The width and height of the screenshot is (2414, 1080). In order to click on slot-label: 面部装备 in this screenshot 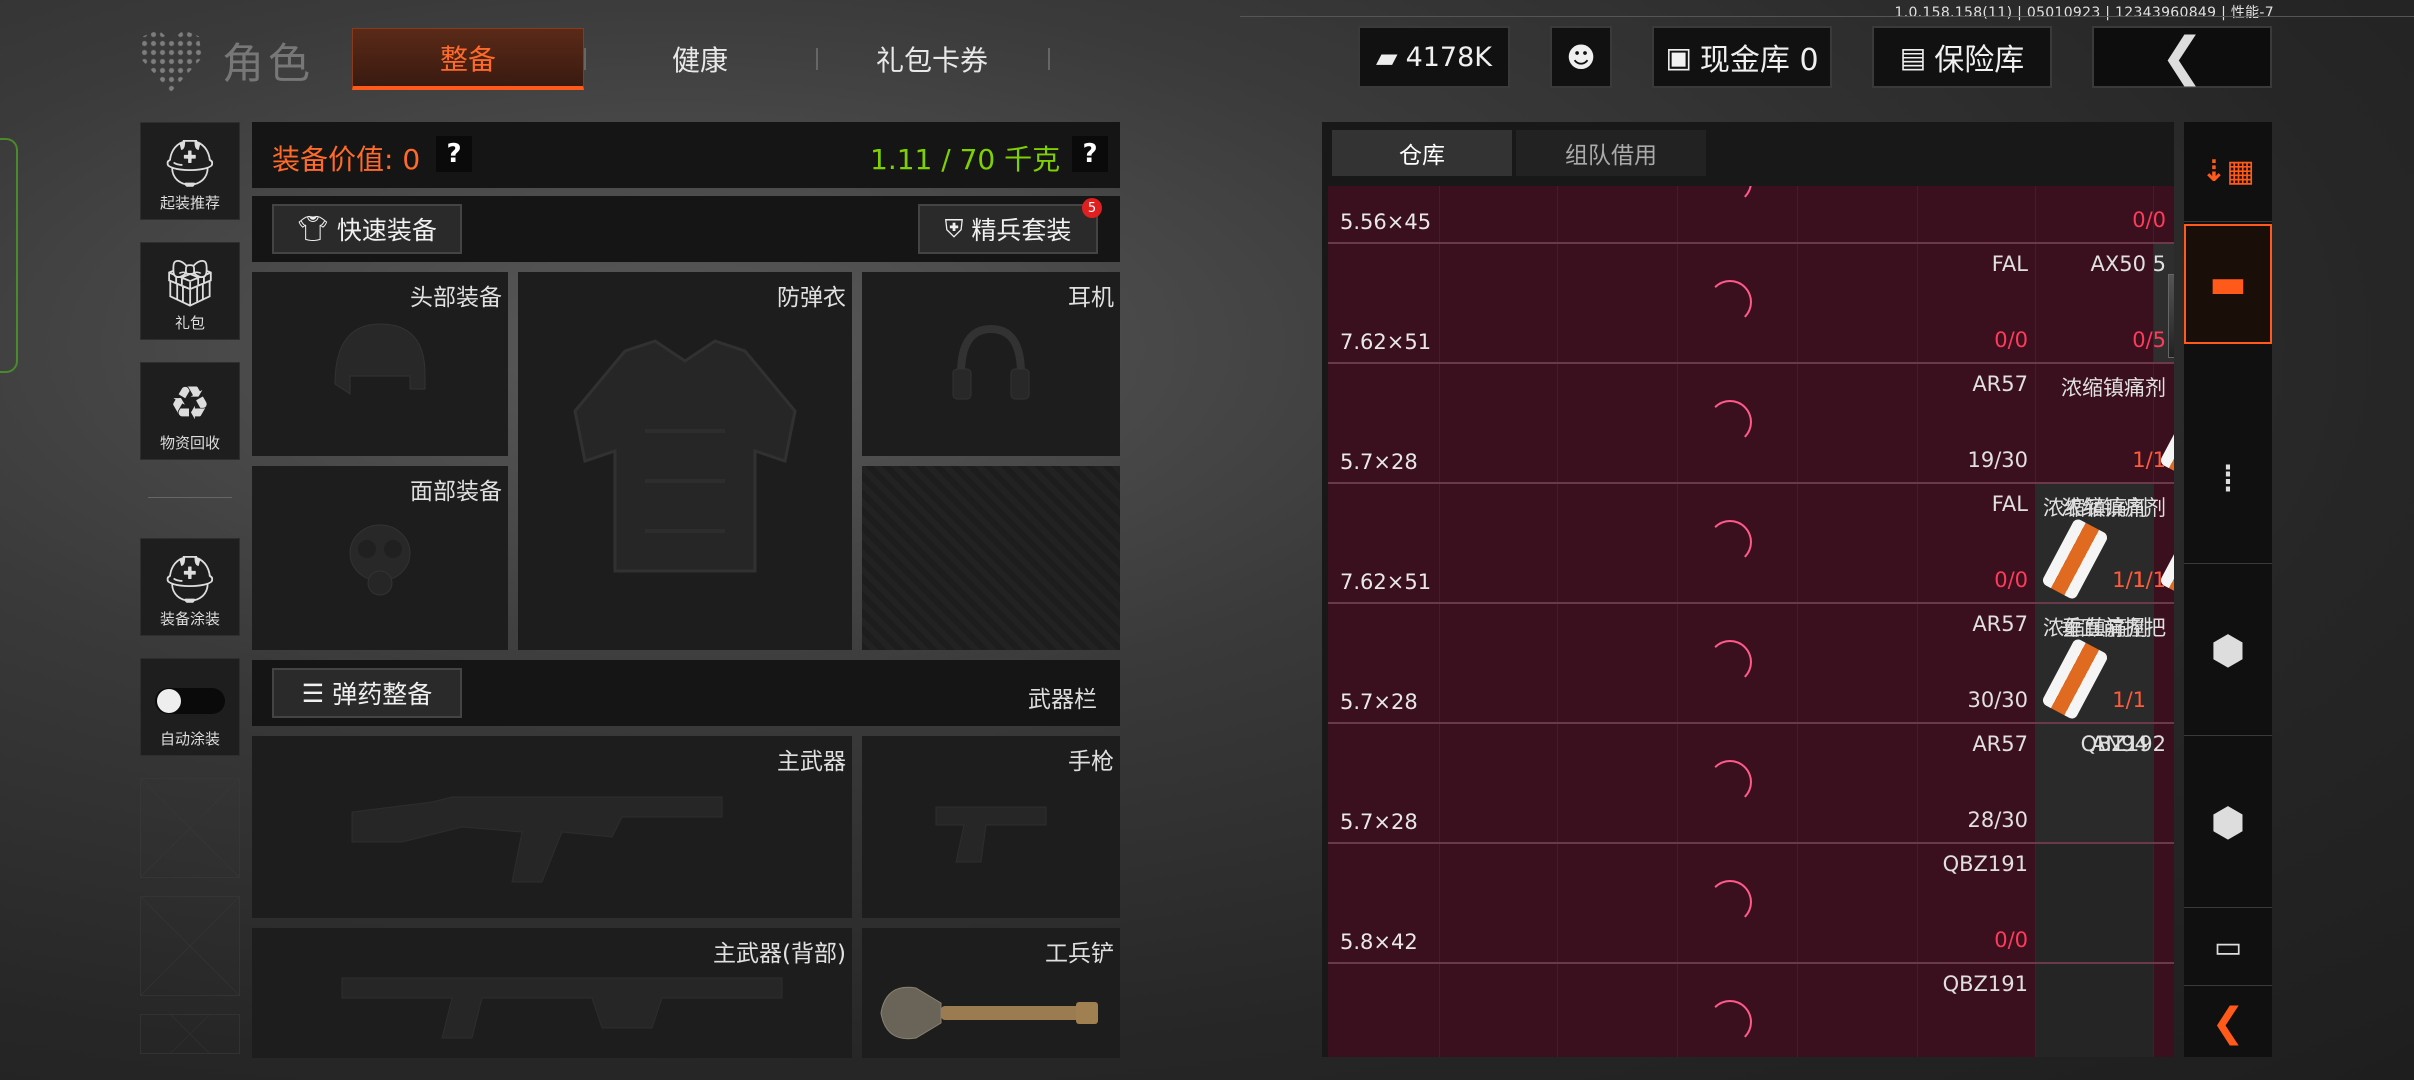, I will do `click(456, 492)`.